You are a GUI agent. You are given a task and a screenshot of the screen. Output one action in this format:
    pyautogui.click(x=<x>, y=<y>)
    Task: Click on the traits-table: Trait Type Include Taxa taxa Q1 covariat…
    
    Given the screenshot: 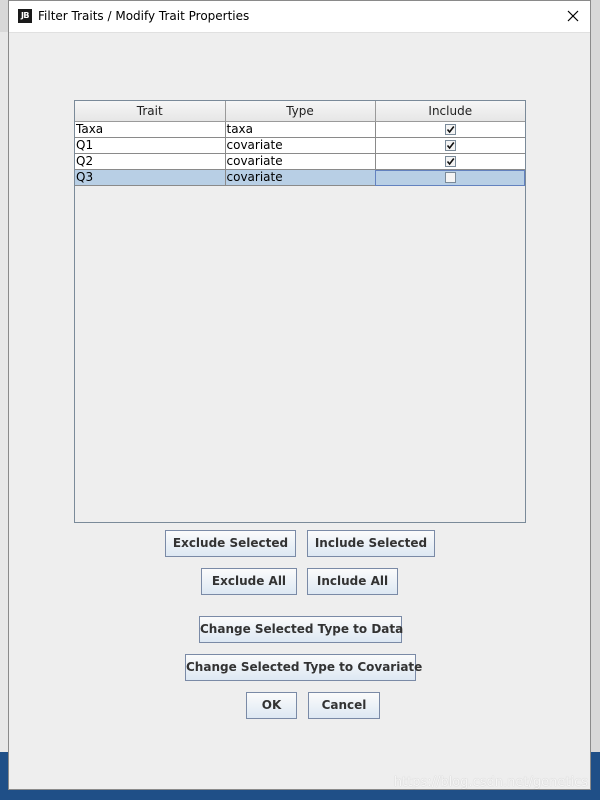 What is the action you would take?
    pyautogui.click(x=300, y=143)
    